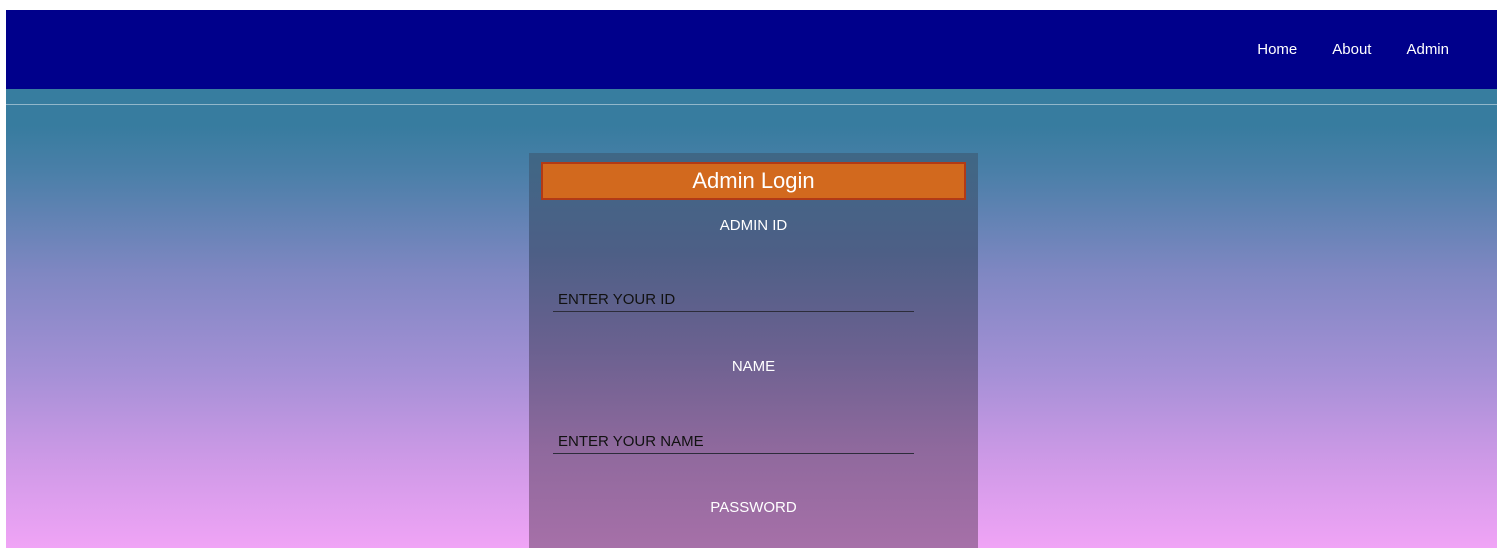 The image size is (1497, 548). Describe the element at coordinates (751, 104) in the screenshot. I see `hero-divider` at that location.